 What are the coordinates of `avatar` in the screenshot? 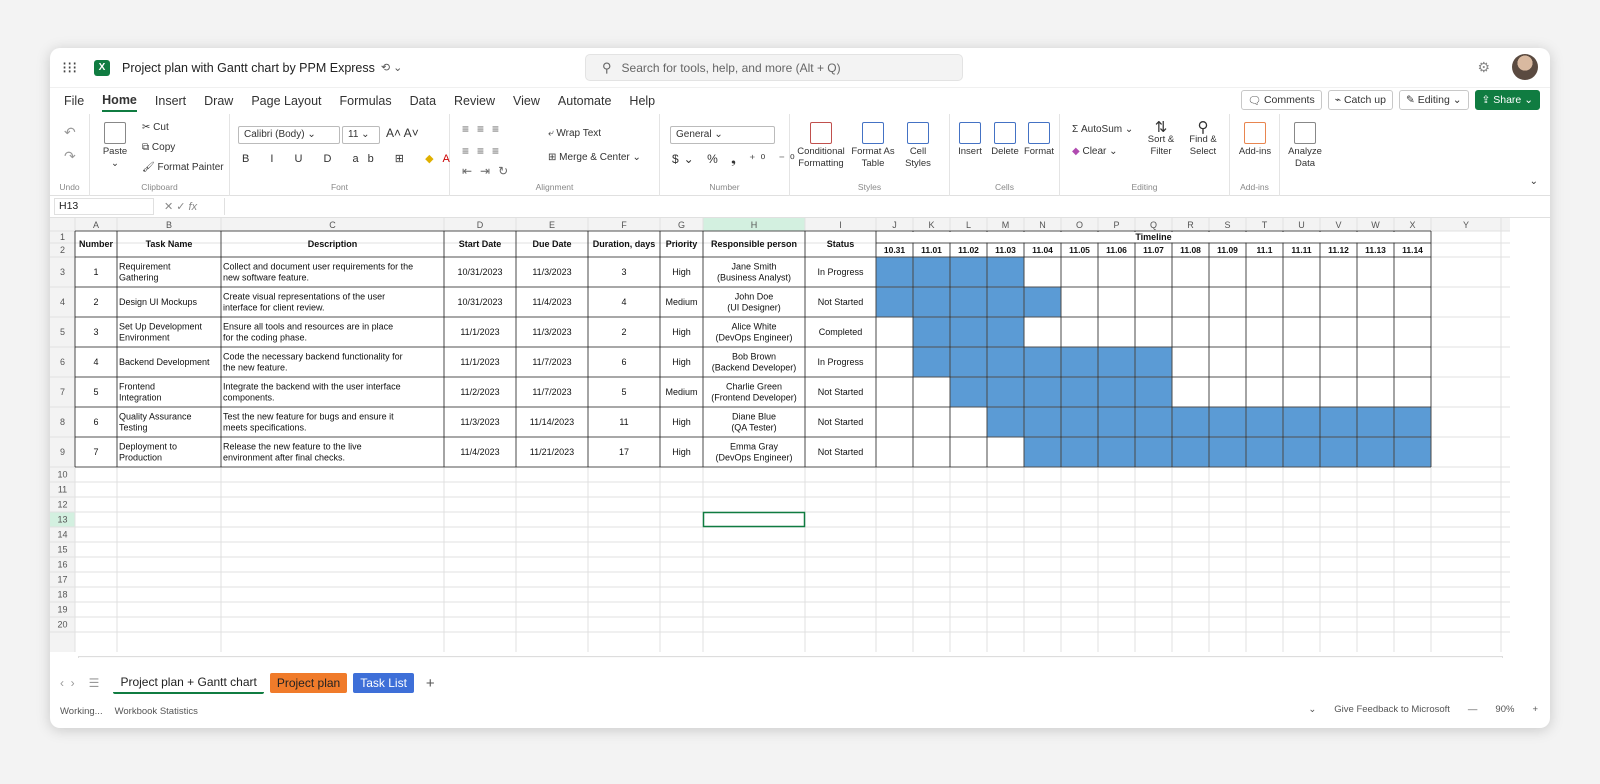 It's located at (1525, 67).